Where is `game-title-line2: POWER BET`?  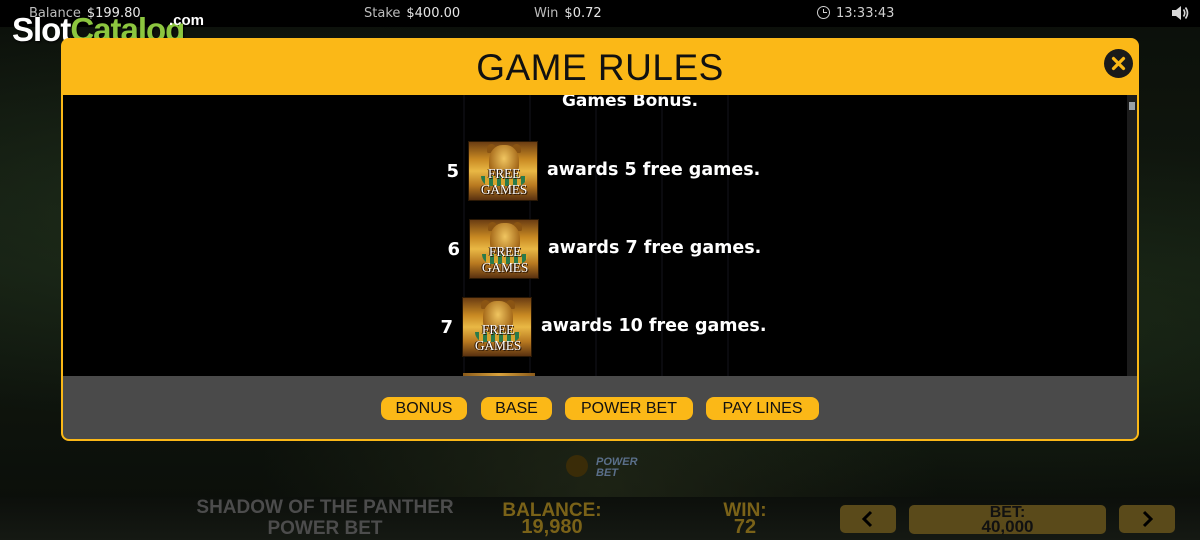
game-title-line2: POWER BET is located at coordinates (325, 528).